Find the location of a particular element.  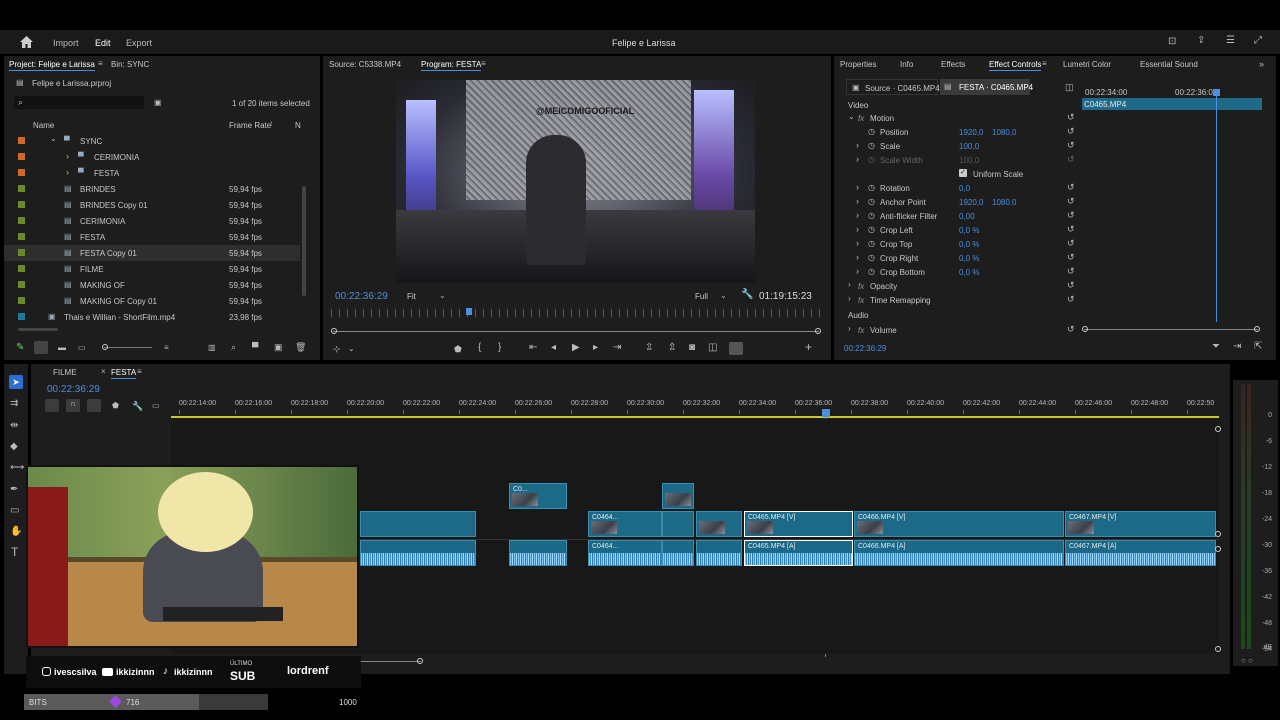

timeline-timecode: 00:22:36:29 is located at coordinates (73, 389).